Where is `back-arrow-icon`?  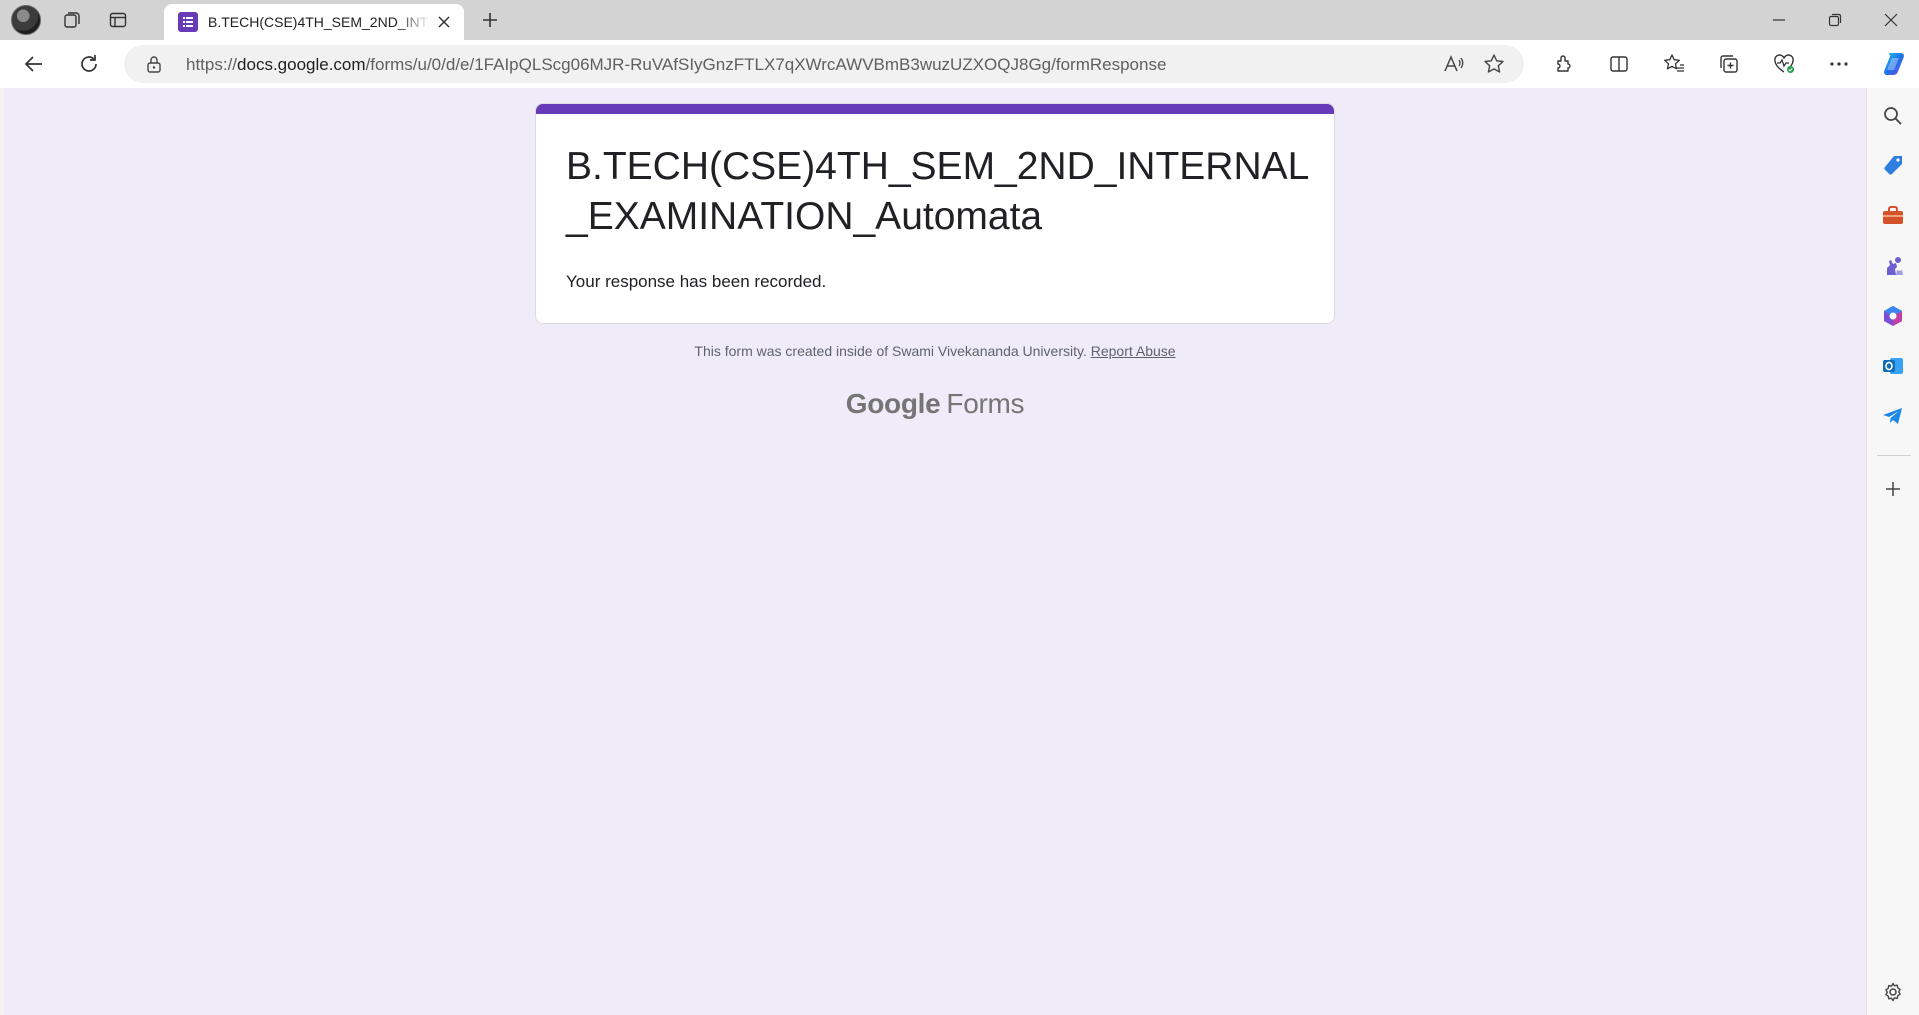 back-arrow-icon is located at coordinates (33, 64).